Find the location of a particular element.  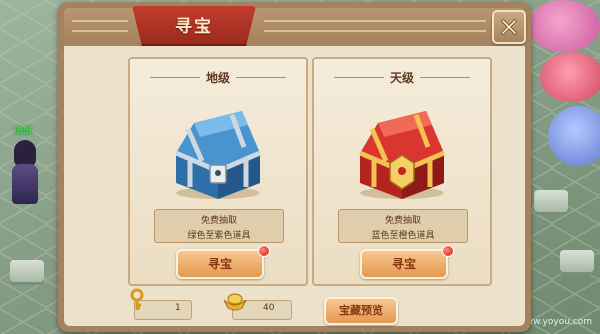

reward-info: 免费抽取 蓝色至橙色道具 is located at coordinates (403, 226).